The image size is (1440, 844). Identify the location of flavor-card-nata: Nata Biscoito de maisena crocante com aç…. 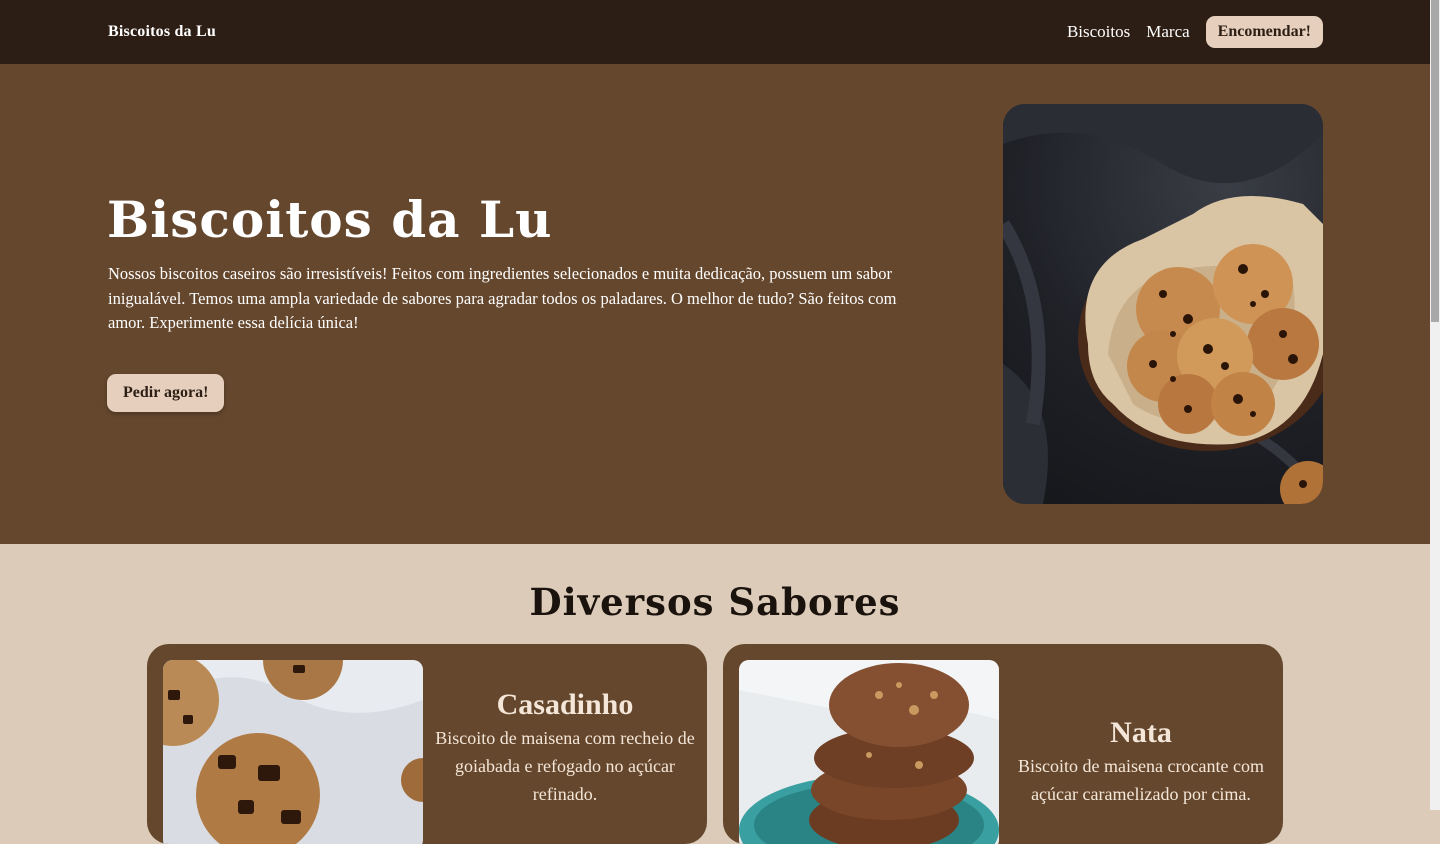
(1003, 744).